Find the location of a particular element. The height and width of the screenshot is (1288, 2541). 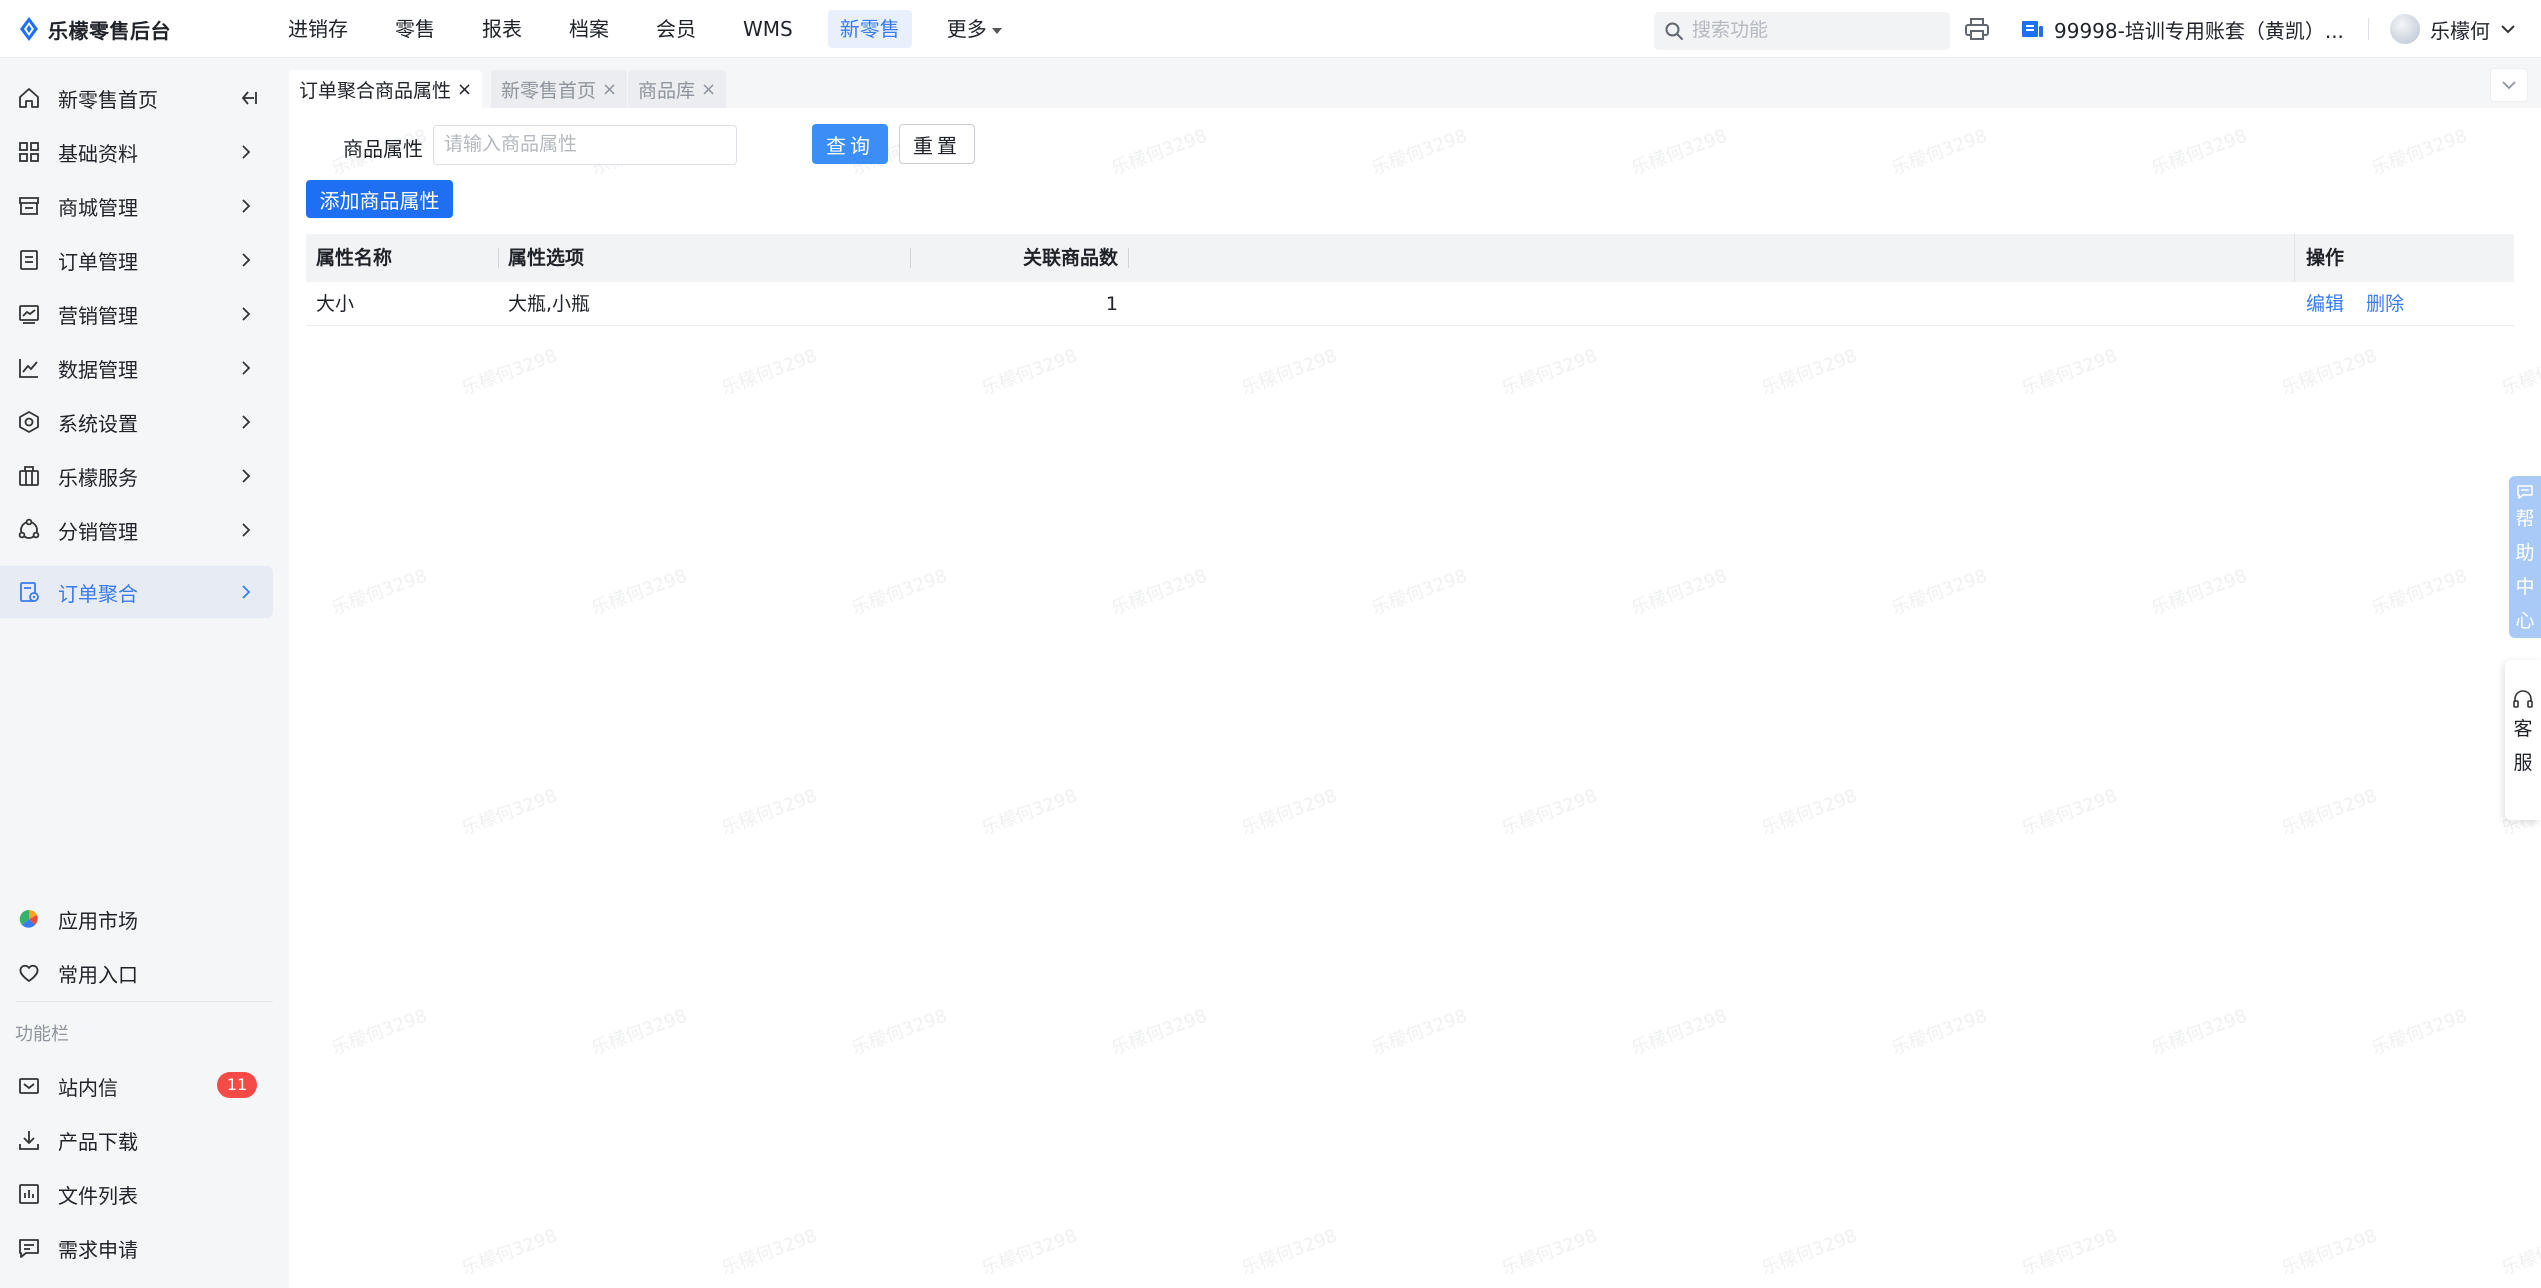

sidebar-item-order-aggregation: 订单聚合 is located at coordinates (136, 592).